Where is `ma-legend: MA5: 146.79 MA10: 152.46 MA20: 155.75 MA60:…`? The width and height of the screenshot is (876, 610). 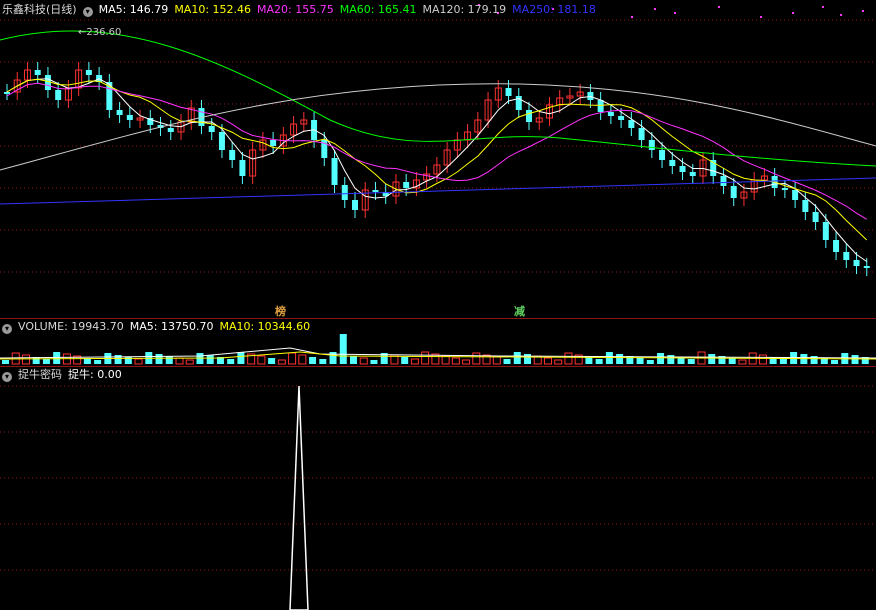 ma-legend: MA5: 146.79 MA10: 152.46 MA20: 155.75 MA60:… is located at coordinates (350, 9).